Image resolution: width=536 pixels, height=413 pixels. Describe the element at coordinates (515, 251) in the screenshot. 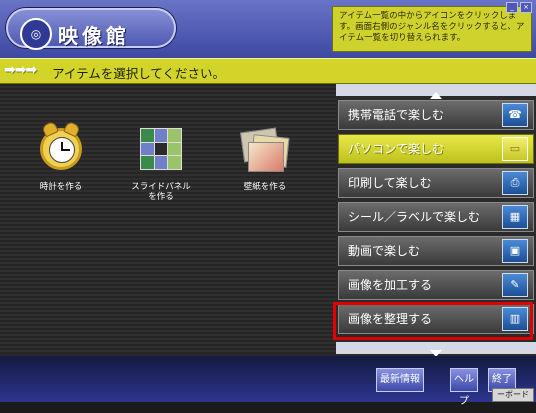

I see `video-icon: ▣` at that location.